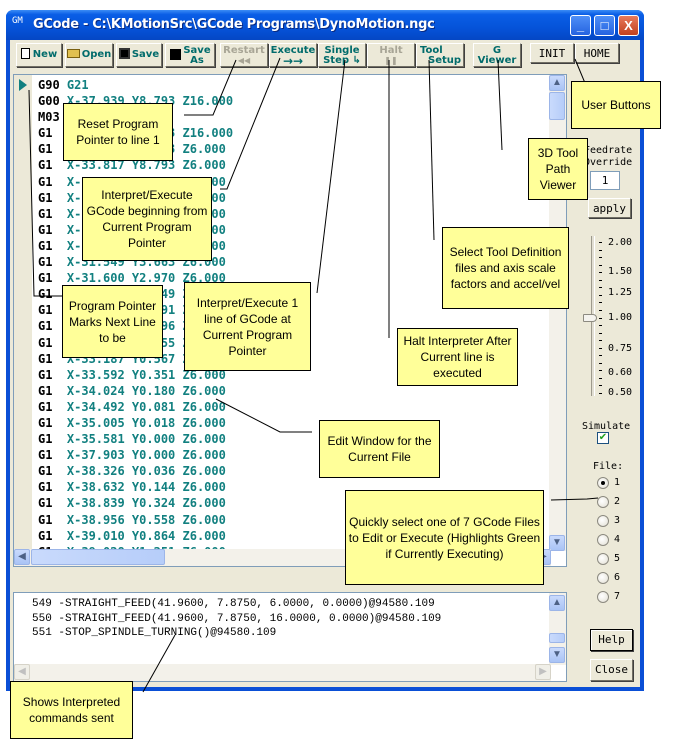 Image resolution: width=673 pixels, height=752 pixels. Describe the element at coordinates (135, 439) in the screenshot. I see `code-line: G1 X-35.581 Y0.000 Z6.000` at that location.